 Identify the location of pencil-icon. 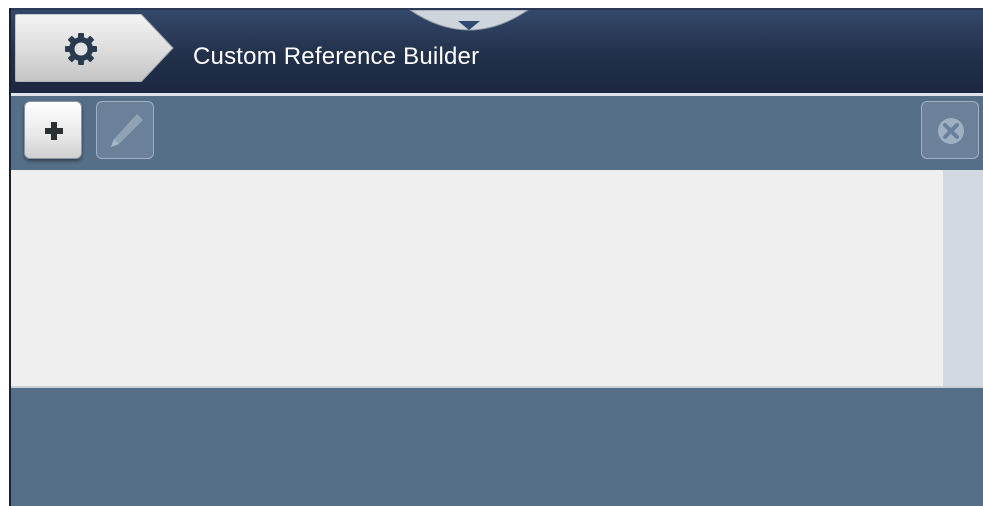
(127, 130).